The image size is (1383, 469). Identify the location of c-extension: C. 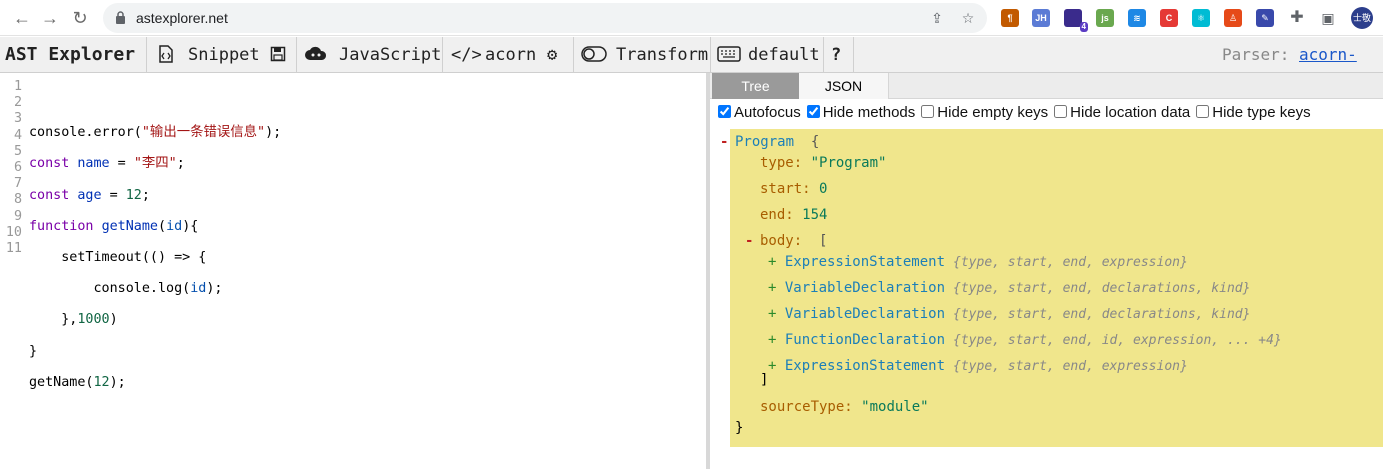
(1169, 18).